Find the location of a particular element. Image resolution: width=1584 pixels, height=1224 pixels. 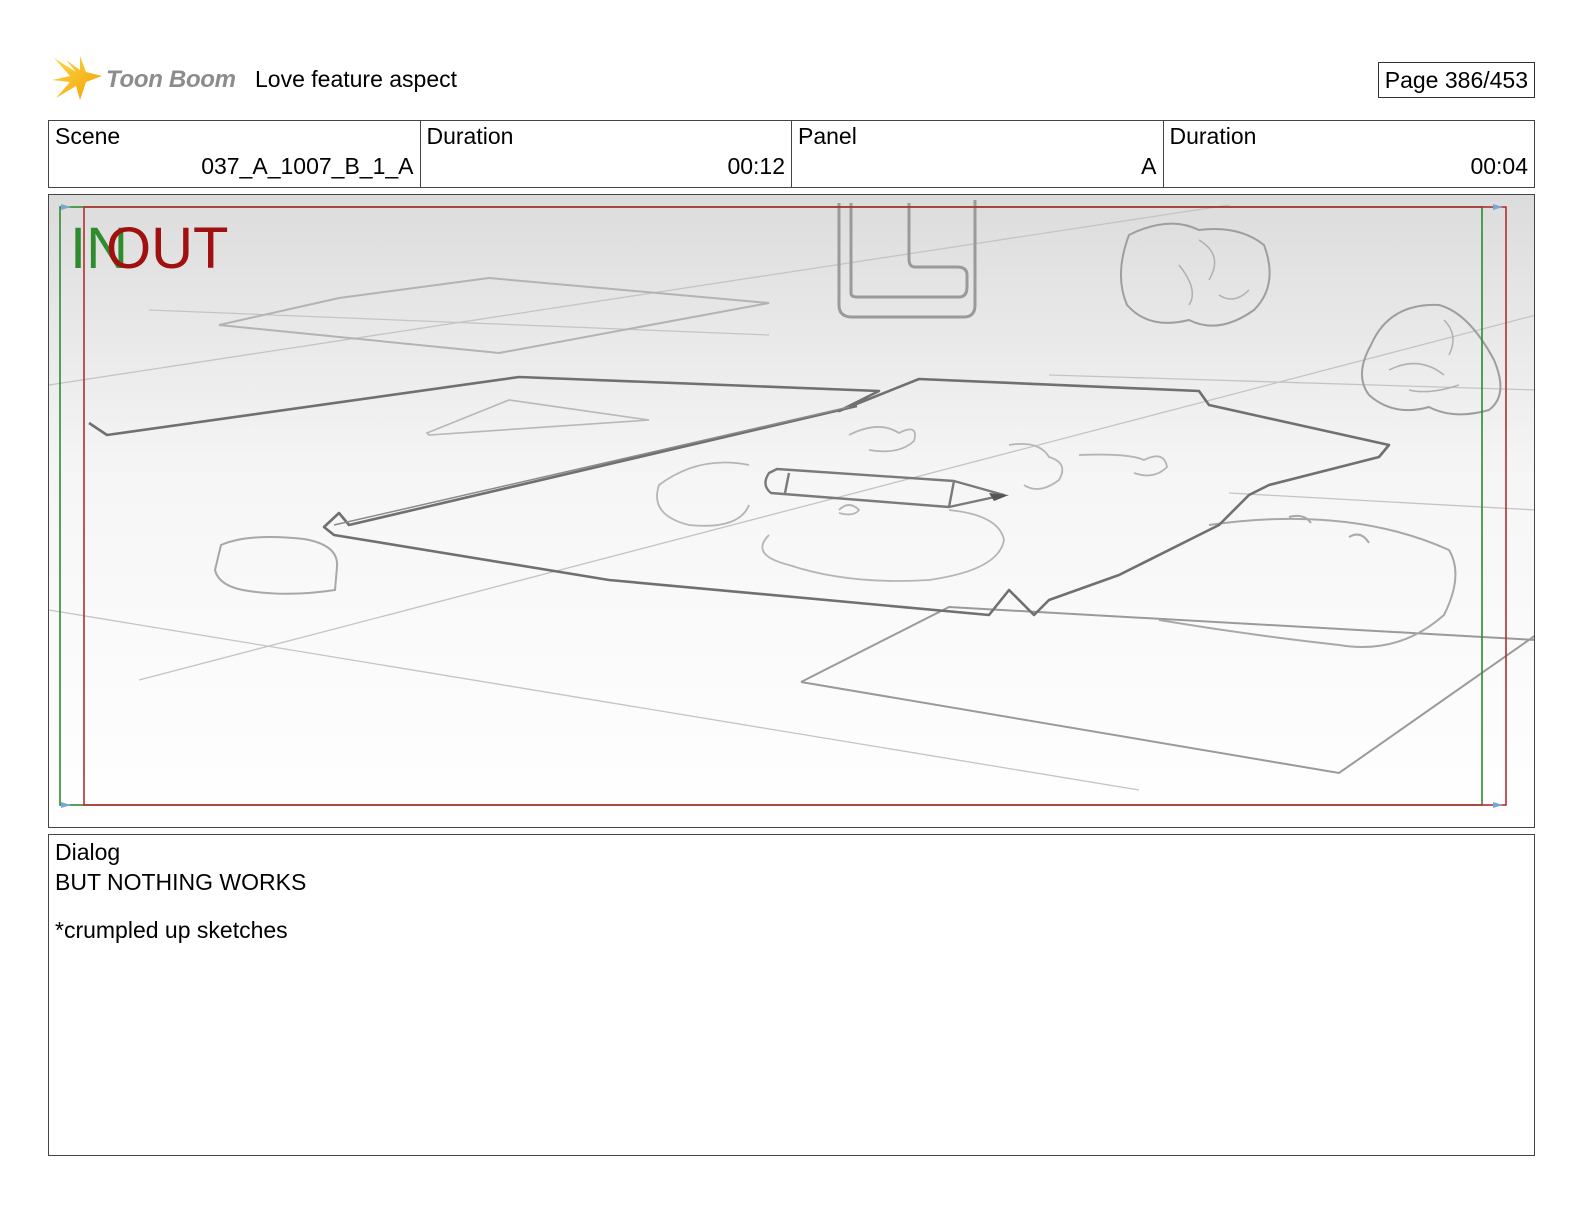

dialog-label: Dialog is located at coordinates (88, 852).